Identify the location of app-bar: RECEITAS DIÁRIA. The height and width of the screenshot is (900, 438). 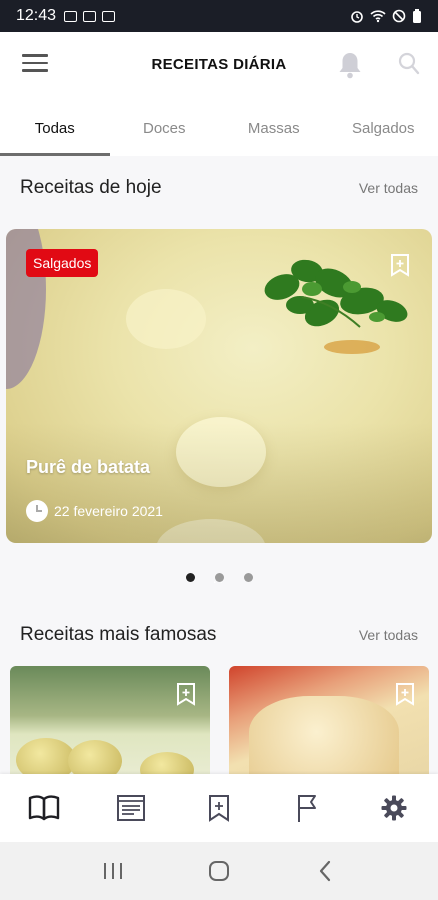
(219, 65).